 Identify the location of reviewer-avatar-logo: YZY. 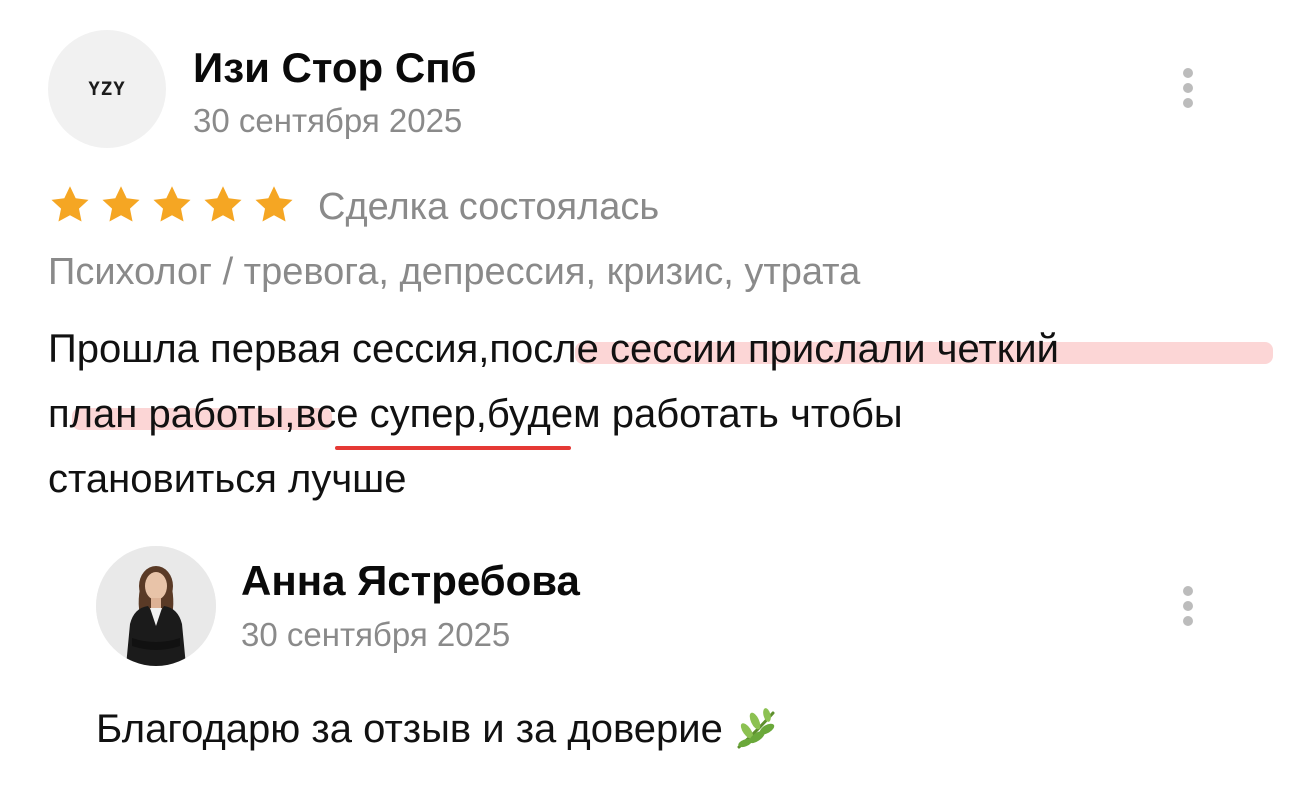
(107, 89).